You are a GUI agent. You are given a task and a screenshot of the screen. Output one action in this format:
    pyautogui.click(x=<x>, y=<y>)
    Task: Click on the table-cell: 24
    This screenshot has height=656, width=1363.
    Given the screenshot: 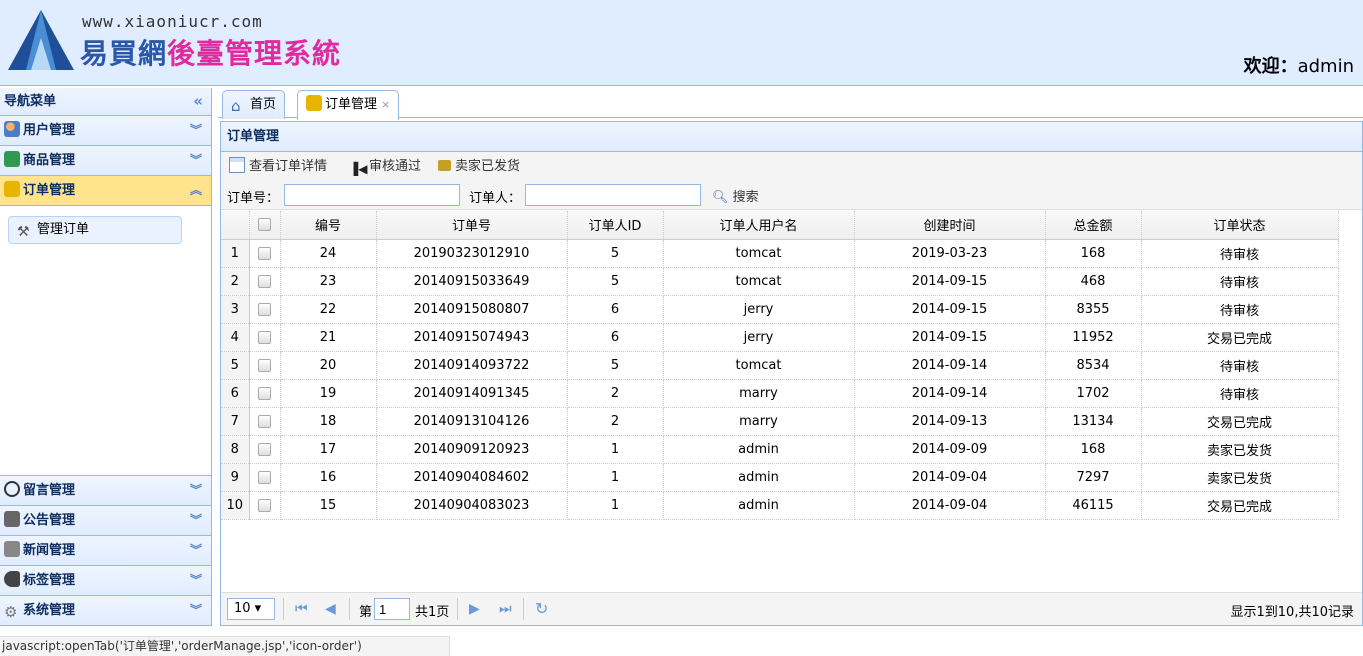 What is the action you would take?
    pyautogui.click(x=328, y=253)
    